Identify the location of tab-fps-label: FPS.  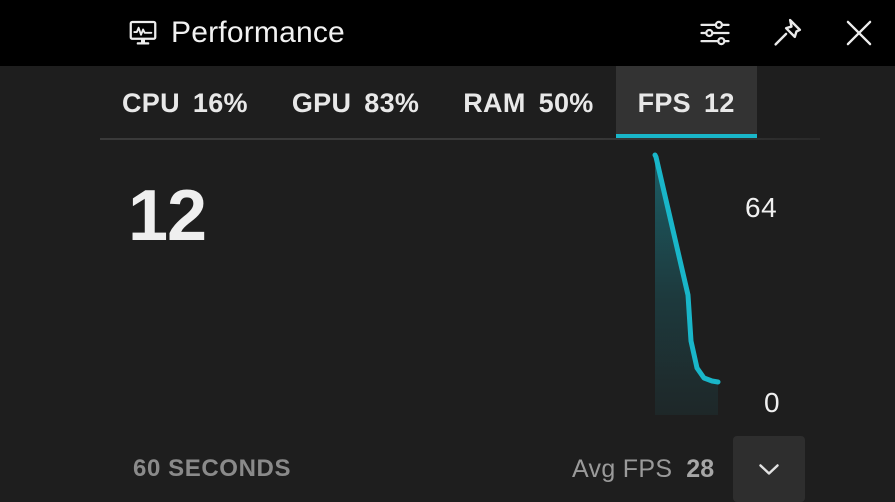
(664, 102).